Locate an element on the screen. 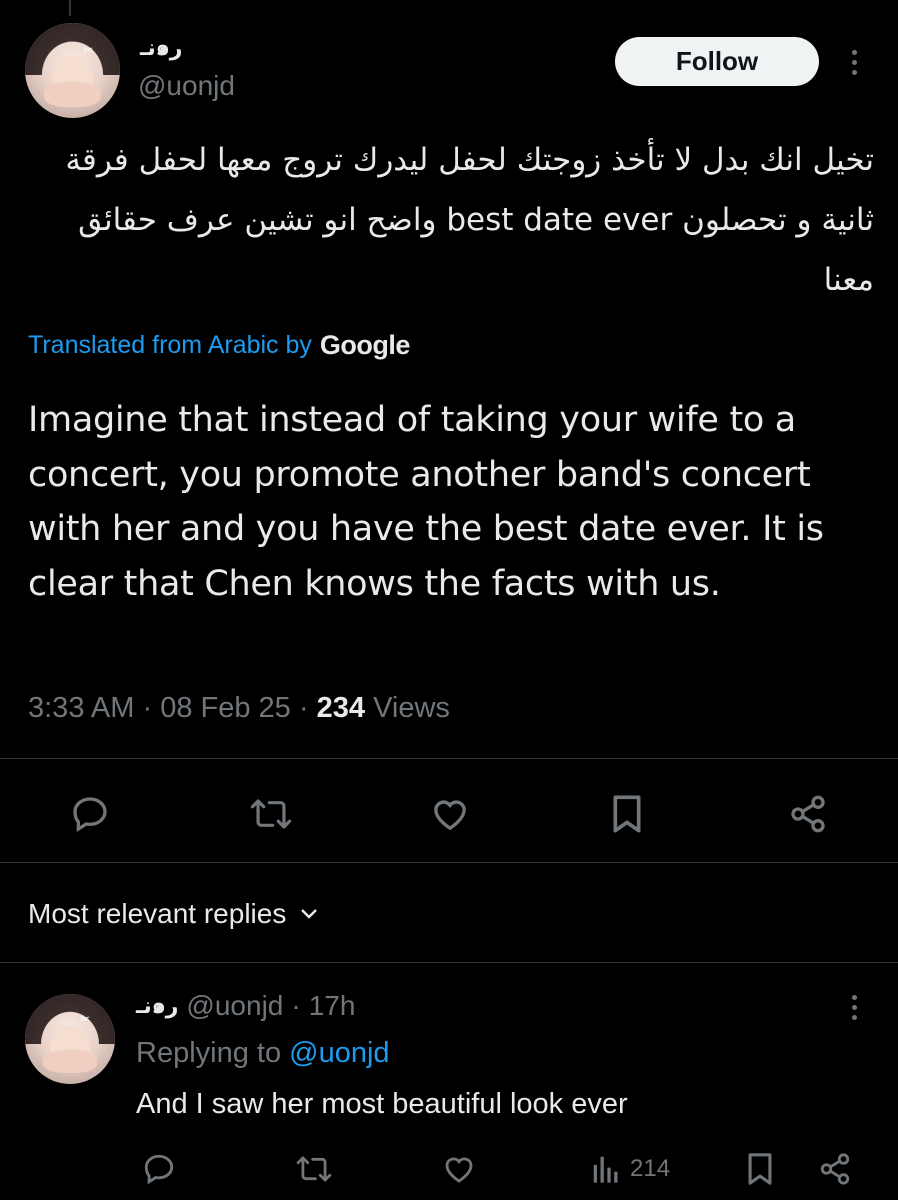 The height and width of the screenshot is (1200, 898). reply-header: نـ๑ر @uonjd · 17h is located at coordinates (245, 1005).